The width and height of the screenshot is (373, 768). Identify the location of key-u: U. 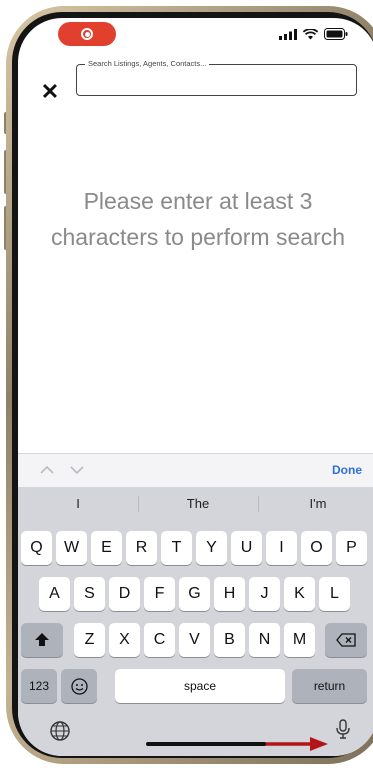
(246, 548).